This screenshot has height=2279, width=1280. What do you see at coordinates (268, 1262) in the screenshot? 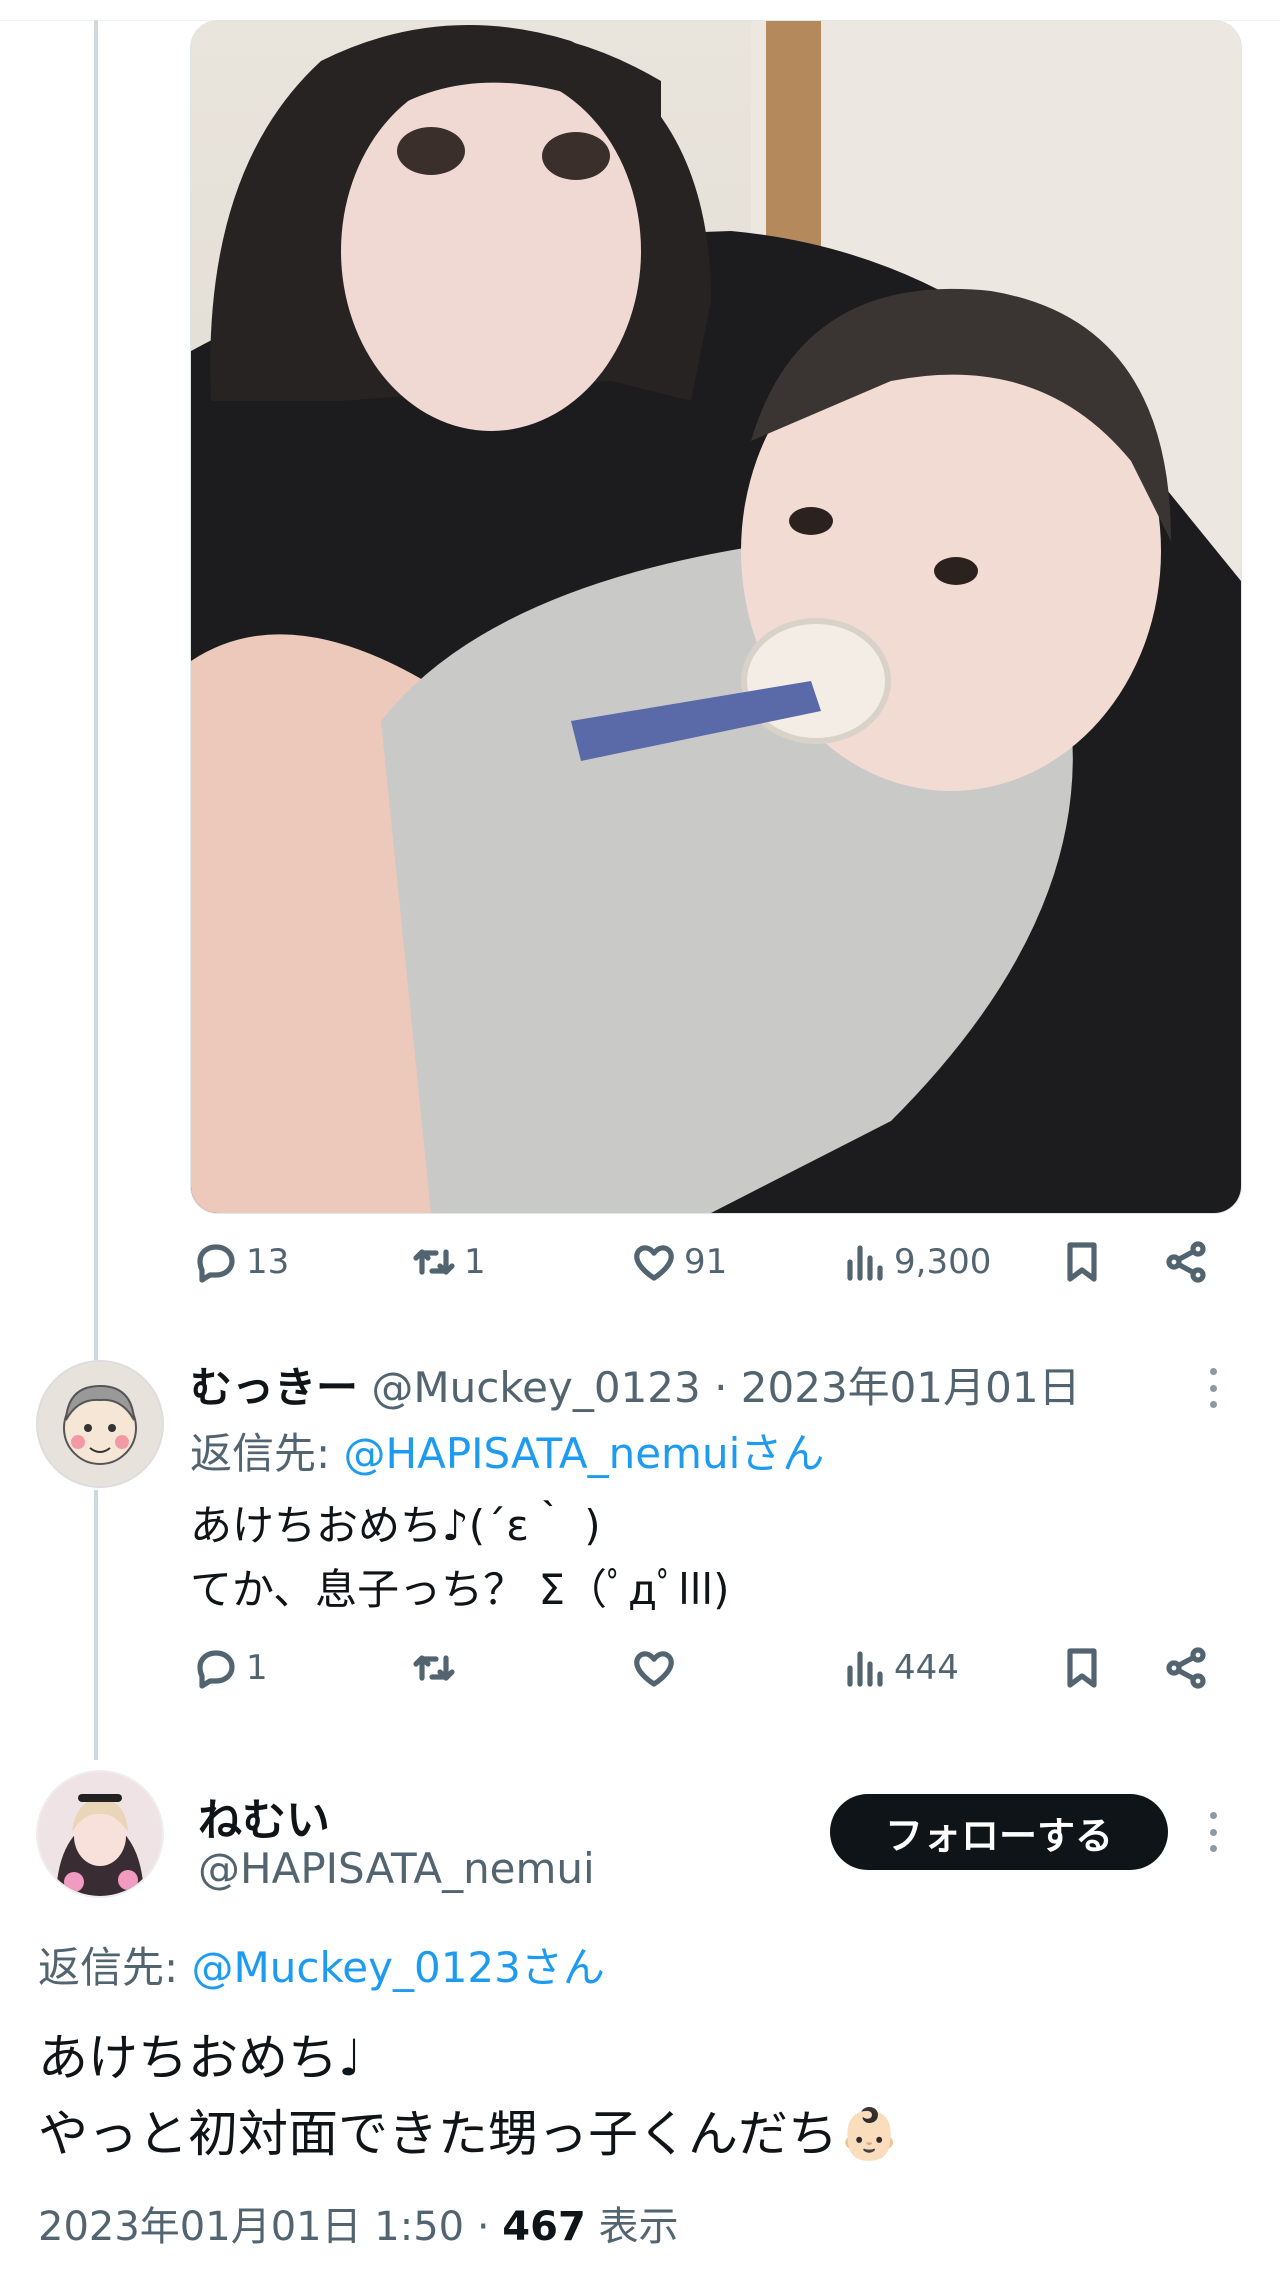
I see `reply-count: 13` at bounding box center [268, 1262].